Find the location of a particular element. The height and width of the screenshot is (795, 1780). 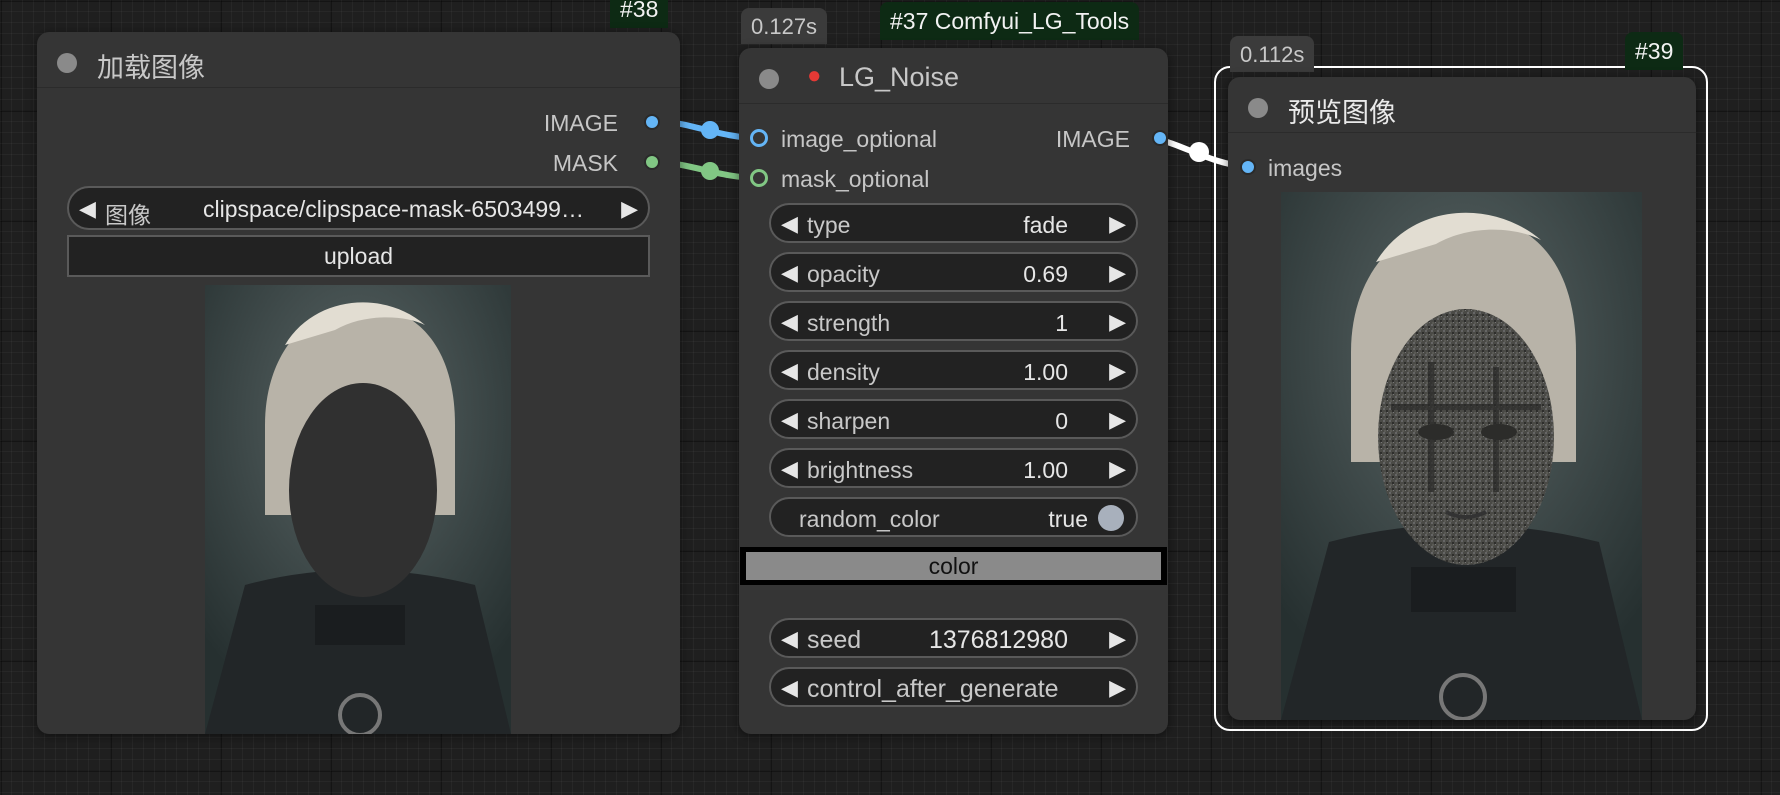

color-button-frame: color is located at coordinates (953, 566).